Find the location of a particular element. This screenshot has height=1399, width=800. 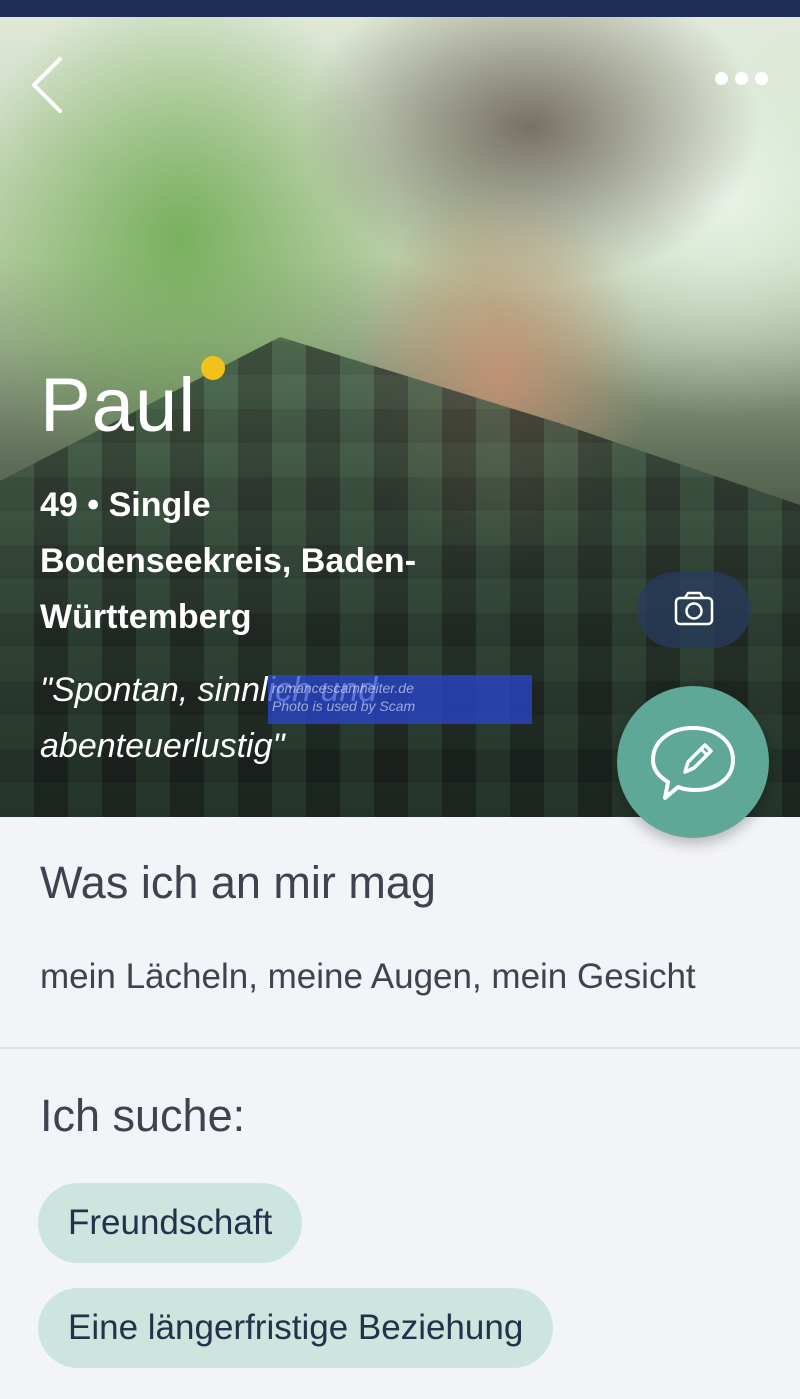

profile-name: Paul is located at coordinates (118, 405).